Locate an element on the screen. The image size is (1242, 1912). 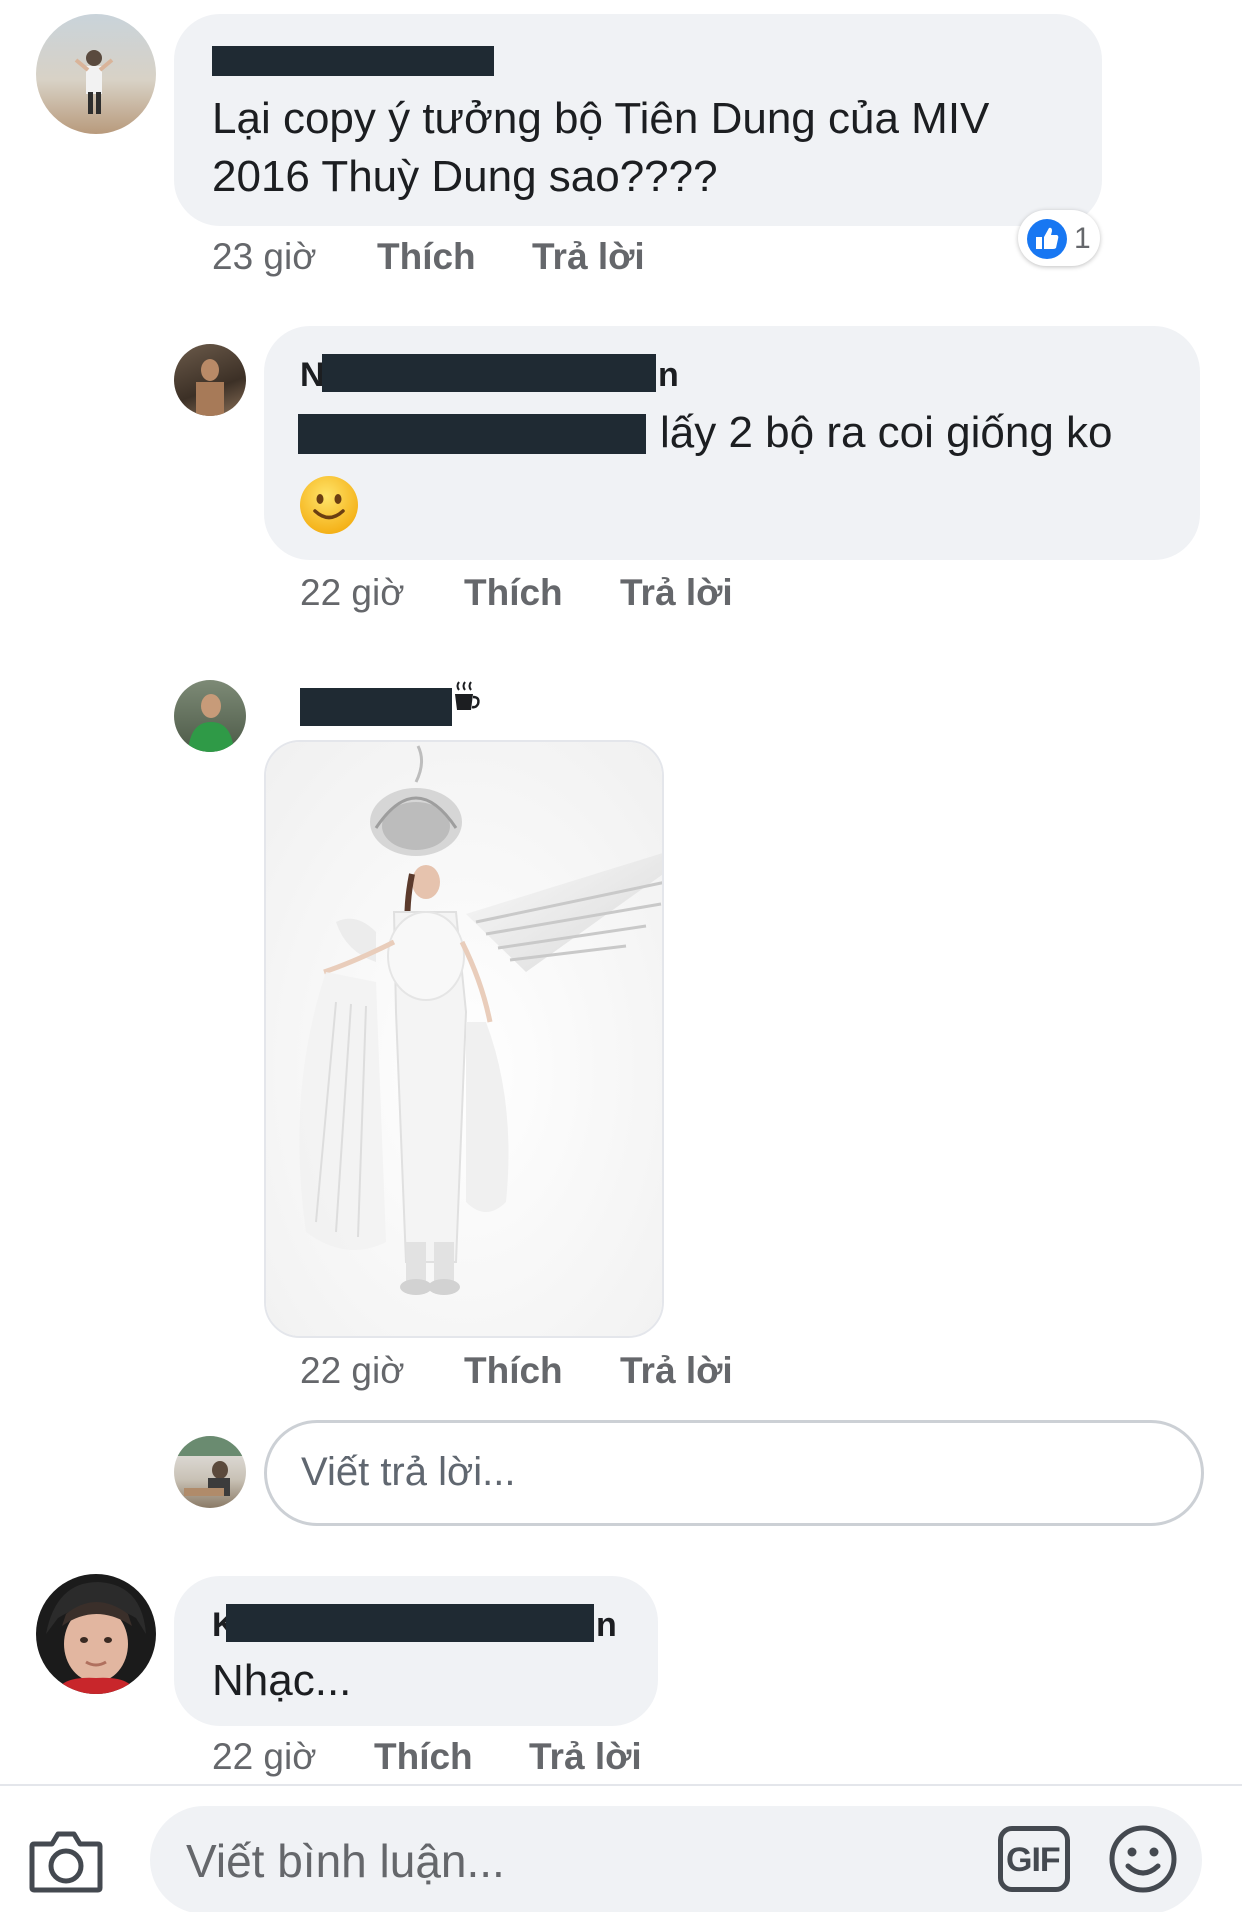
author-name-start: N is located at coordinates (312, 375).